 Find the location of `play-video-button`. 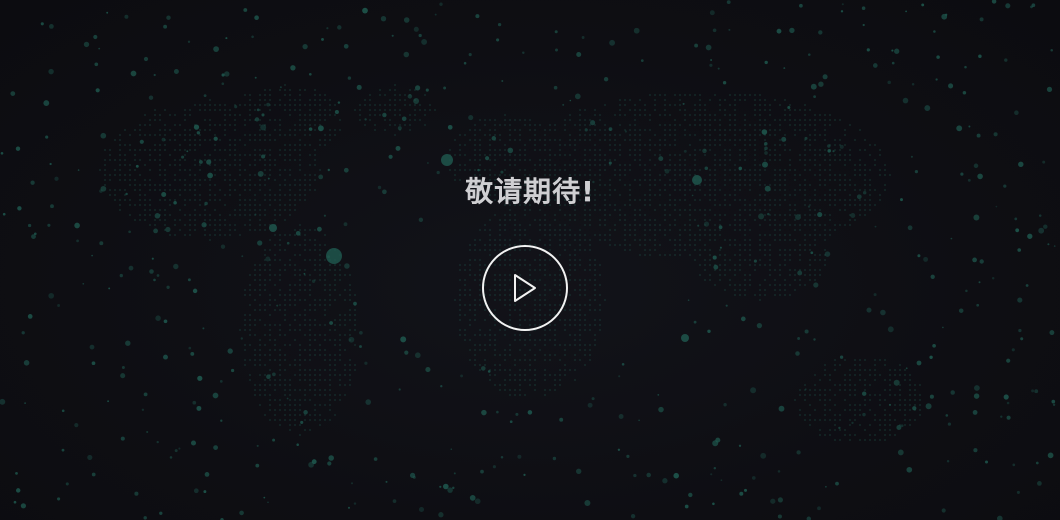

play-video-button is located at coordinates (525, 288).